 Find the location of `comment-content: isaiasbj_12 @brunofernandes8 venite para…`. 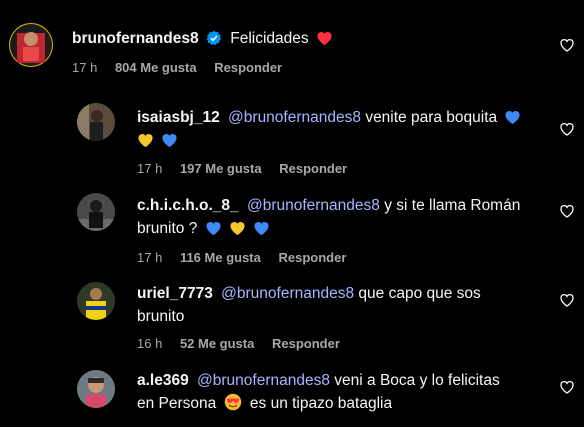

comment-content: isaiasbj_12 @brunofernandes8 venite para… is located at coordinates (347, 129).